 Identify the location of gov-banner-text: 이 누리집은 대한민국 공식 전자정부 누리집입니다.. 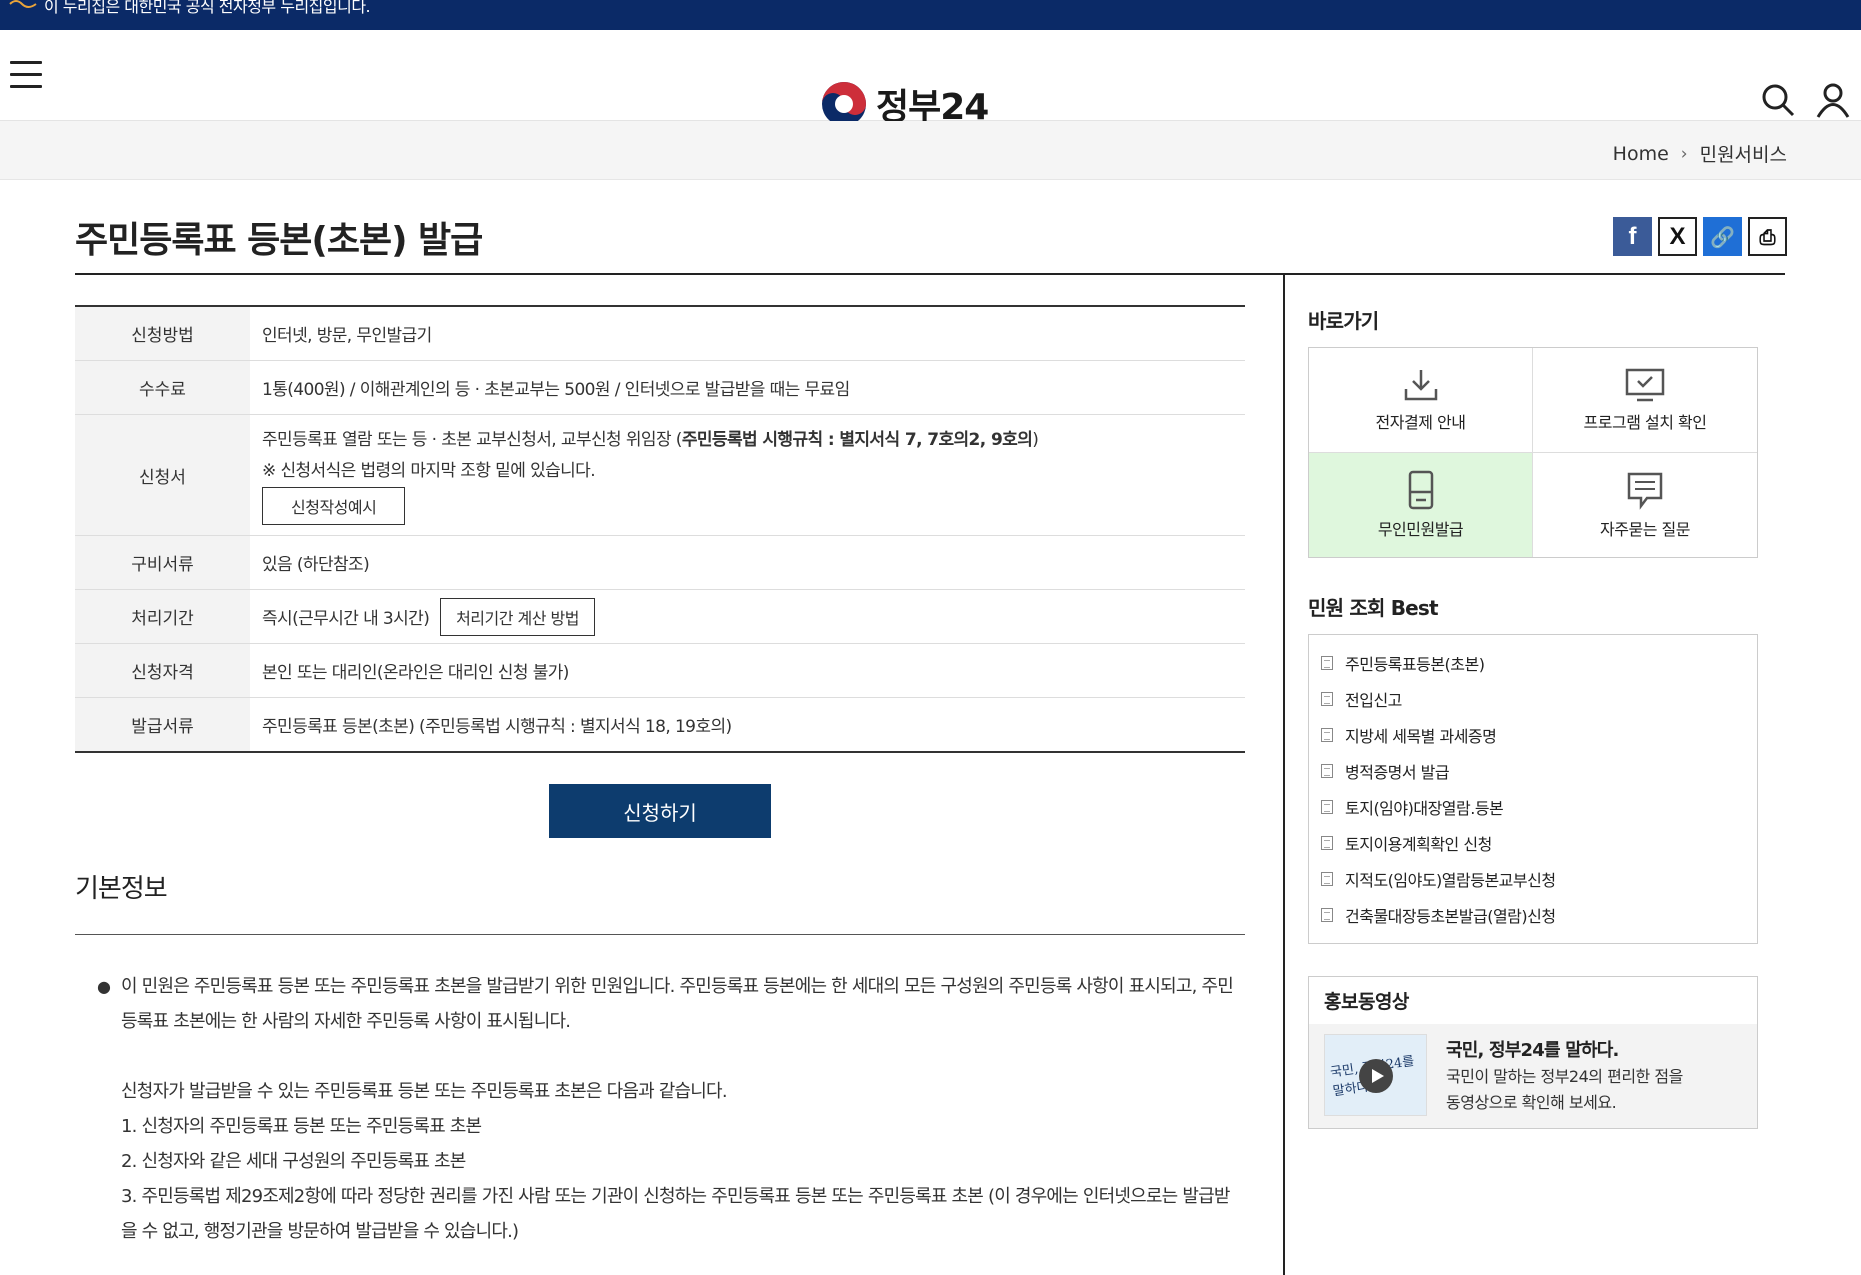
(207, 8).